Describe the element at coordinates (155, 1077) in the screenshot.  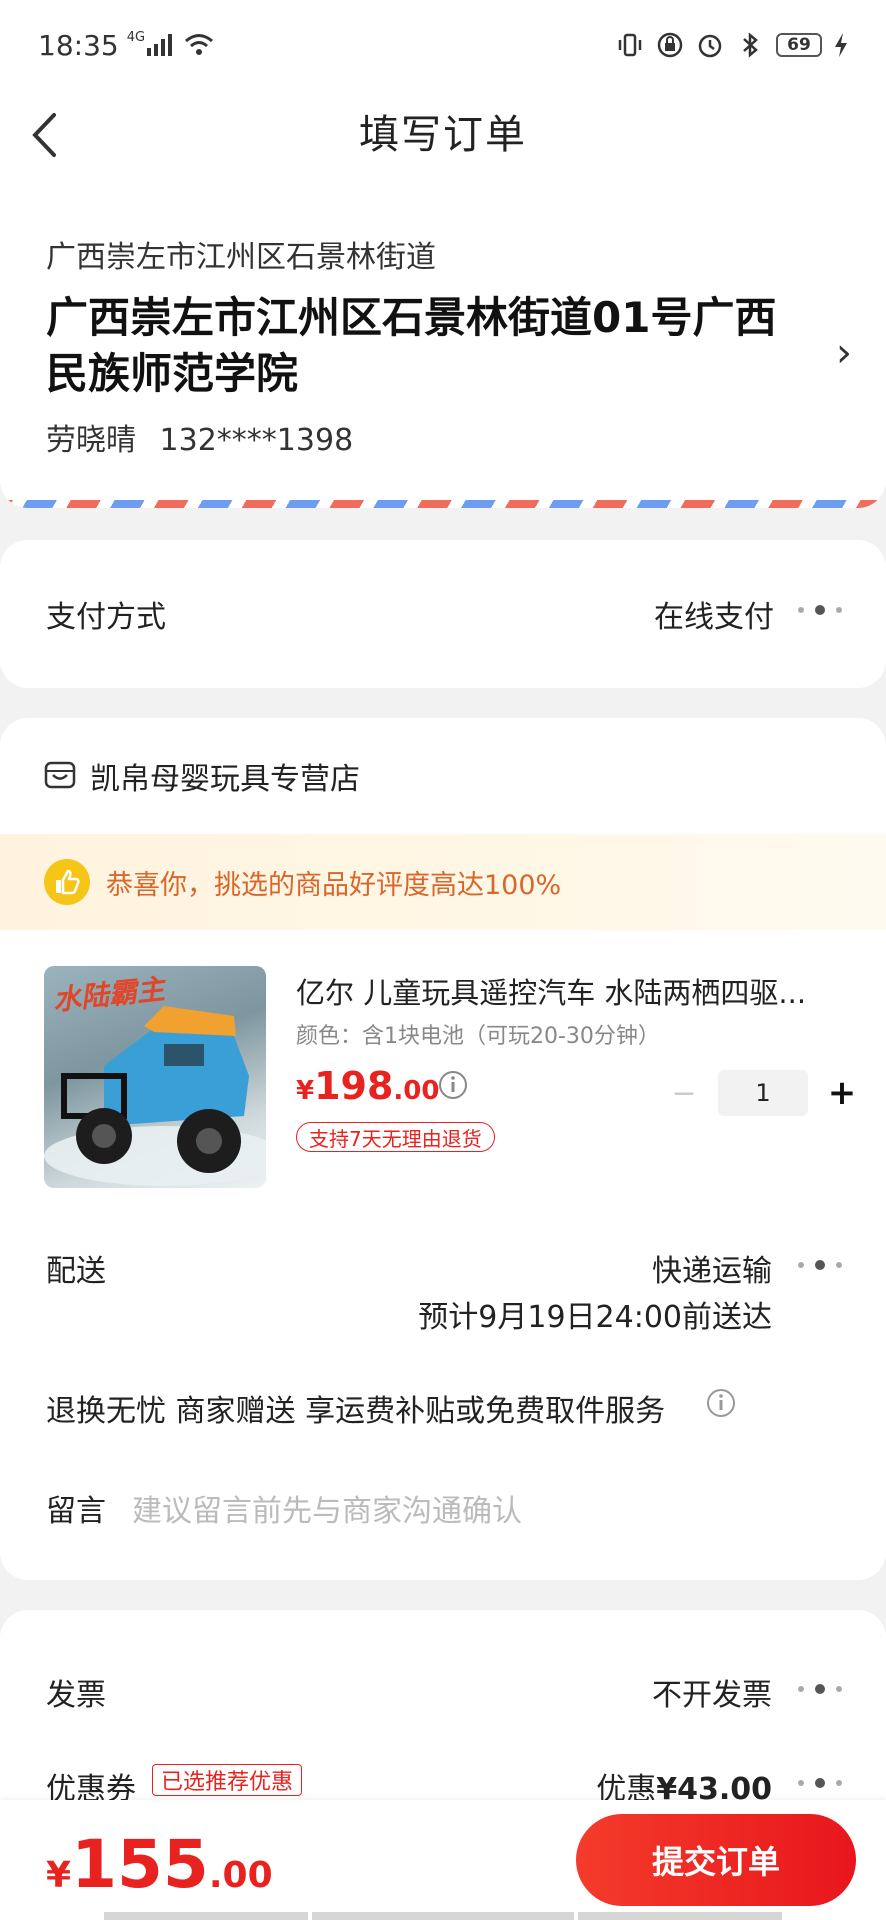
I see `product-image: 水陆霸主` at that location.